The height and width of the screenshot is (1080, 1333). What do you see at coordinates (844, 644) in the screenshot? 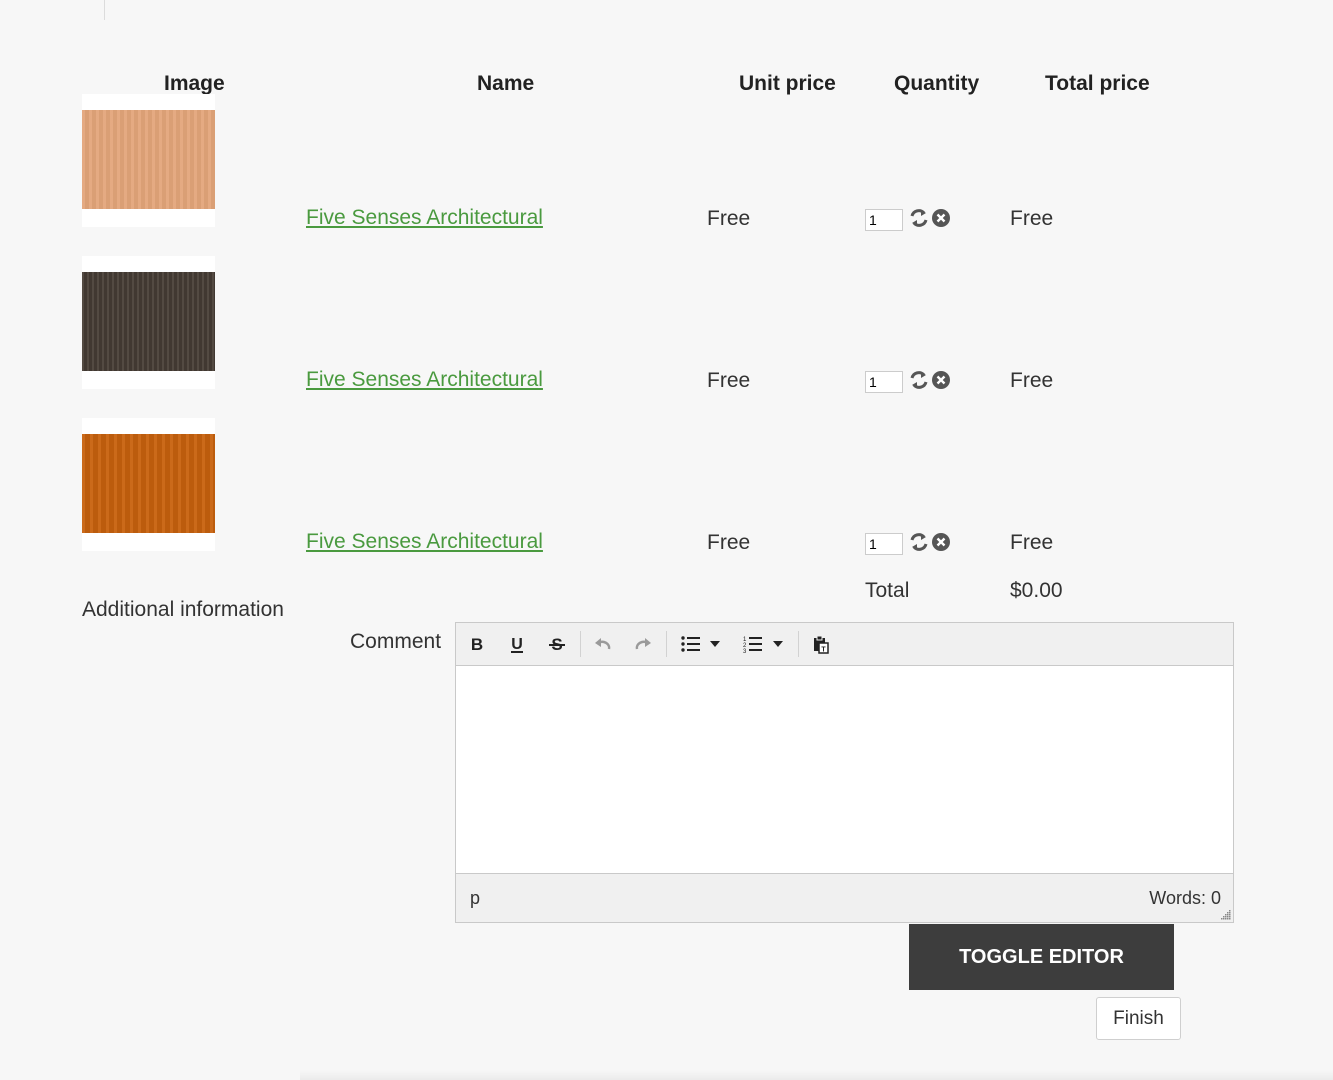
I see `editor-toolbar: B U S 123 T` at bounding box center [844, 644].